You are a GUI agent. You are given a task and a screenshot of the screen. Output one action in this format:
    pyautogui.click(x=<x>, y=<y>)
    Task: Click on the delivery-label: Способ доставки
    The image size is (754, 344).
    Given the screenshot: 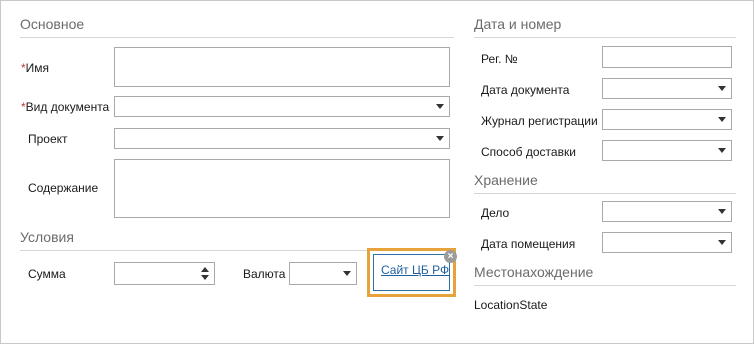 What is the action you would take?
    pyautogui.click(x=528, y=152)
    